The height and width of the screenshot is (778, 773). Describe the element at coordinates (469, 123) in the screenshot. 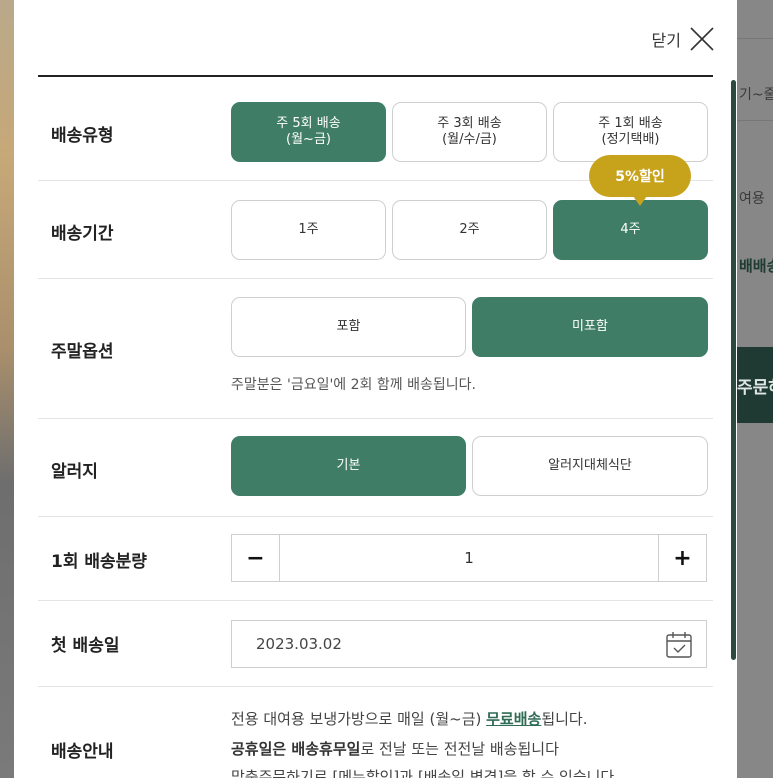

I see `option-line: 주 3회 배송` at that location.